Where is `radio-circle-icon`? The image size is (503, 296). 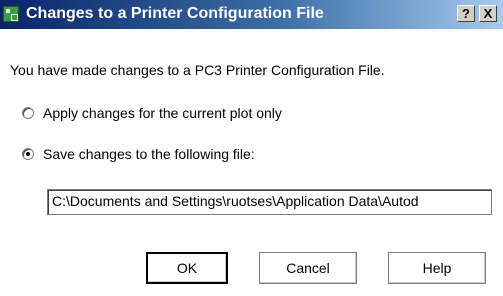
radio-circle-icon is located at coordinates (28, 113).